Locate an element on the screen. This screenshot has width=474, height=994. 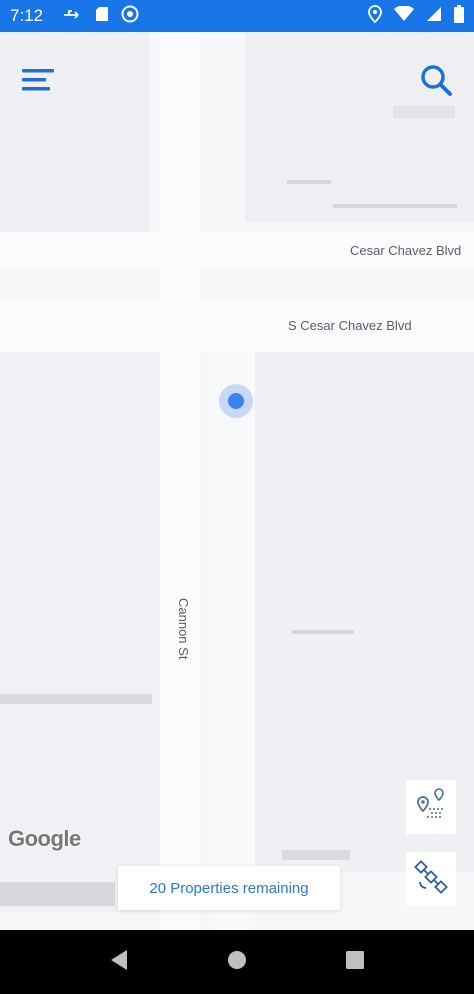
google-logo: Google is located at coordinates (44, 838).